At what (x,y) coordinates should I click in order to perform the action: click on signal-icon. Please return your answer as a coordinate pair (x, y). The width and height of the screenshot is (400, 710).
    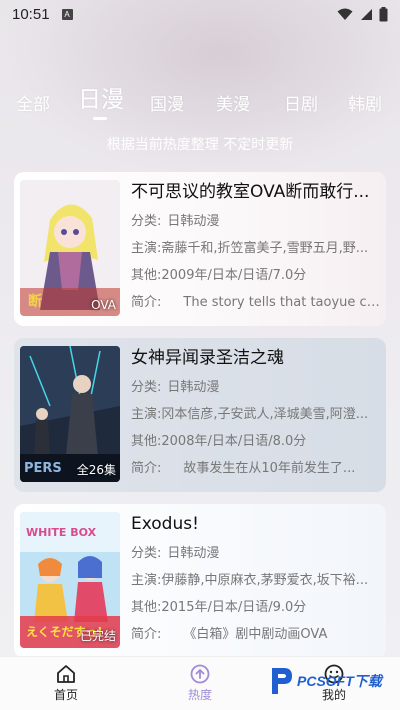
    Looking at the image, I should click on (366, 14).